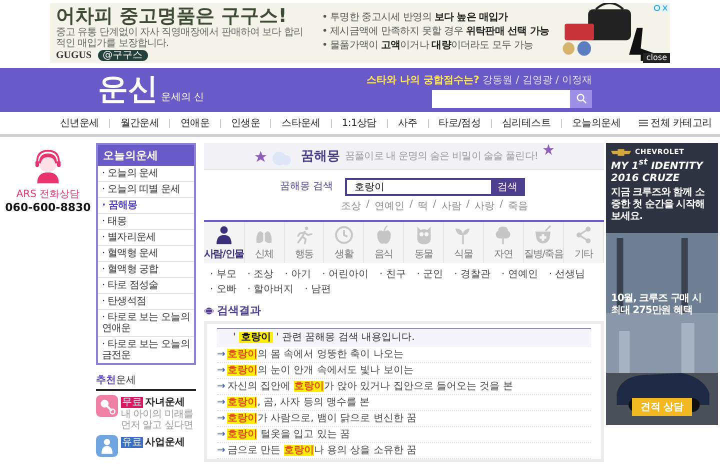 The image size is (720, 476). What do you see at coordinates (304, 242) in the screenshot?
I see `category-tab: 행동` at bounding box center [304, 242].